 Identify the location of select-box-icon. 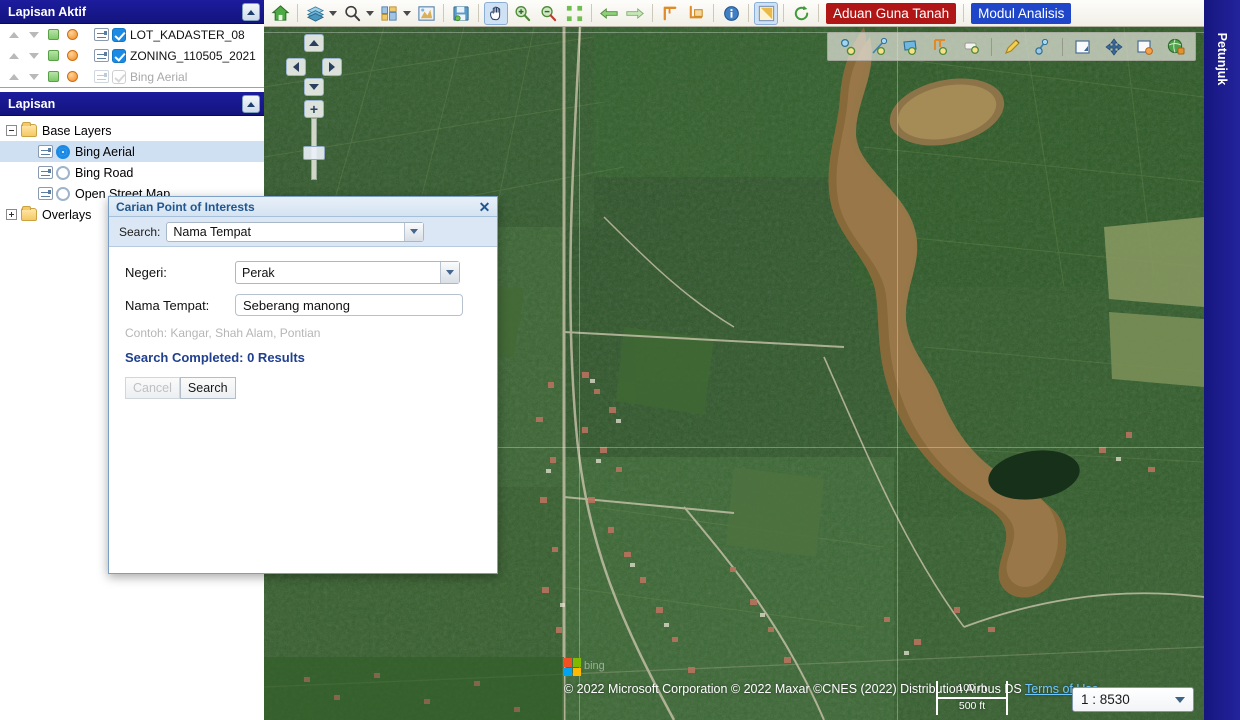
(1082, 47).